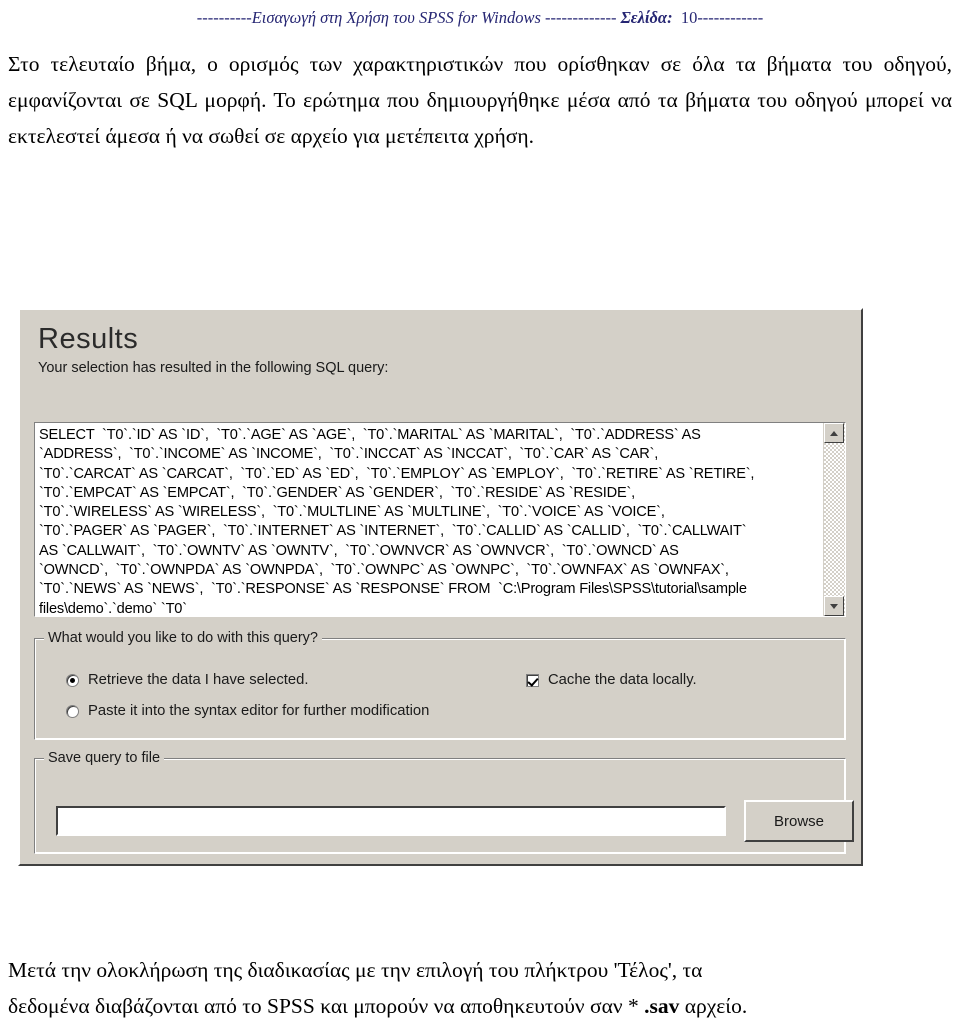 This screenshot has height=1024, width=960. Describe the element at coordinates (224, 17) in the screenshot. I see `header-lead-dashes: ----------` at that location.